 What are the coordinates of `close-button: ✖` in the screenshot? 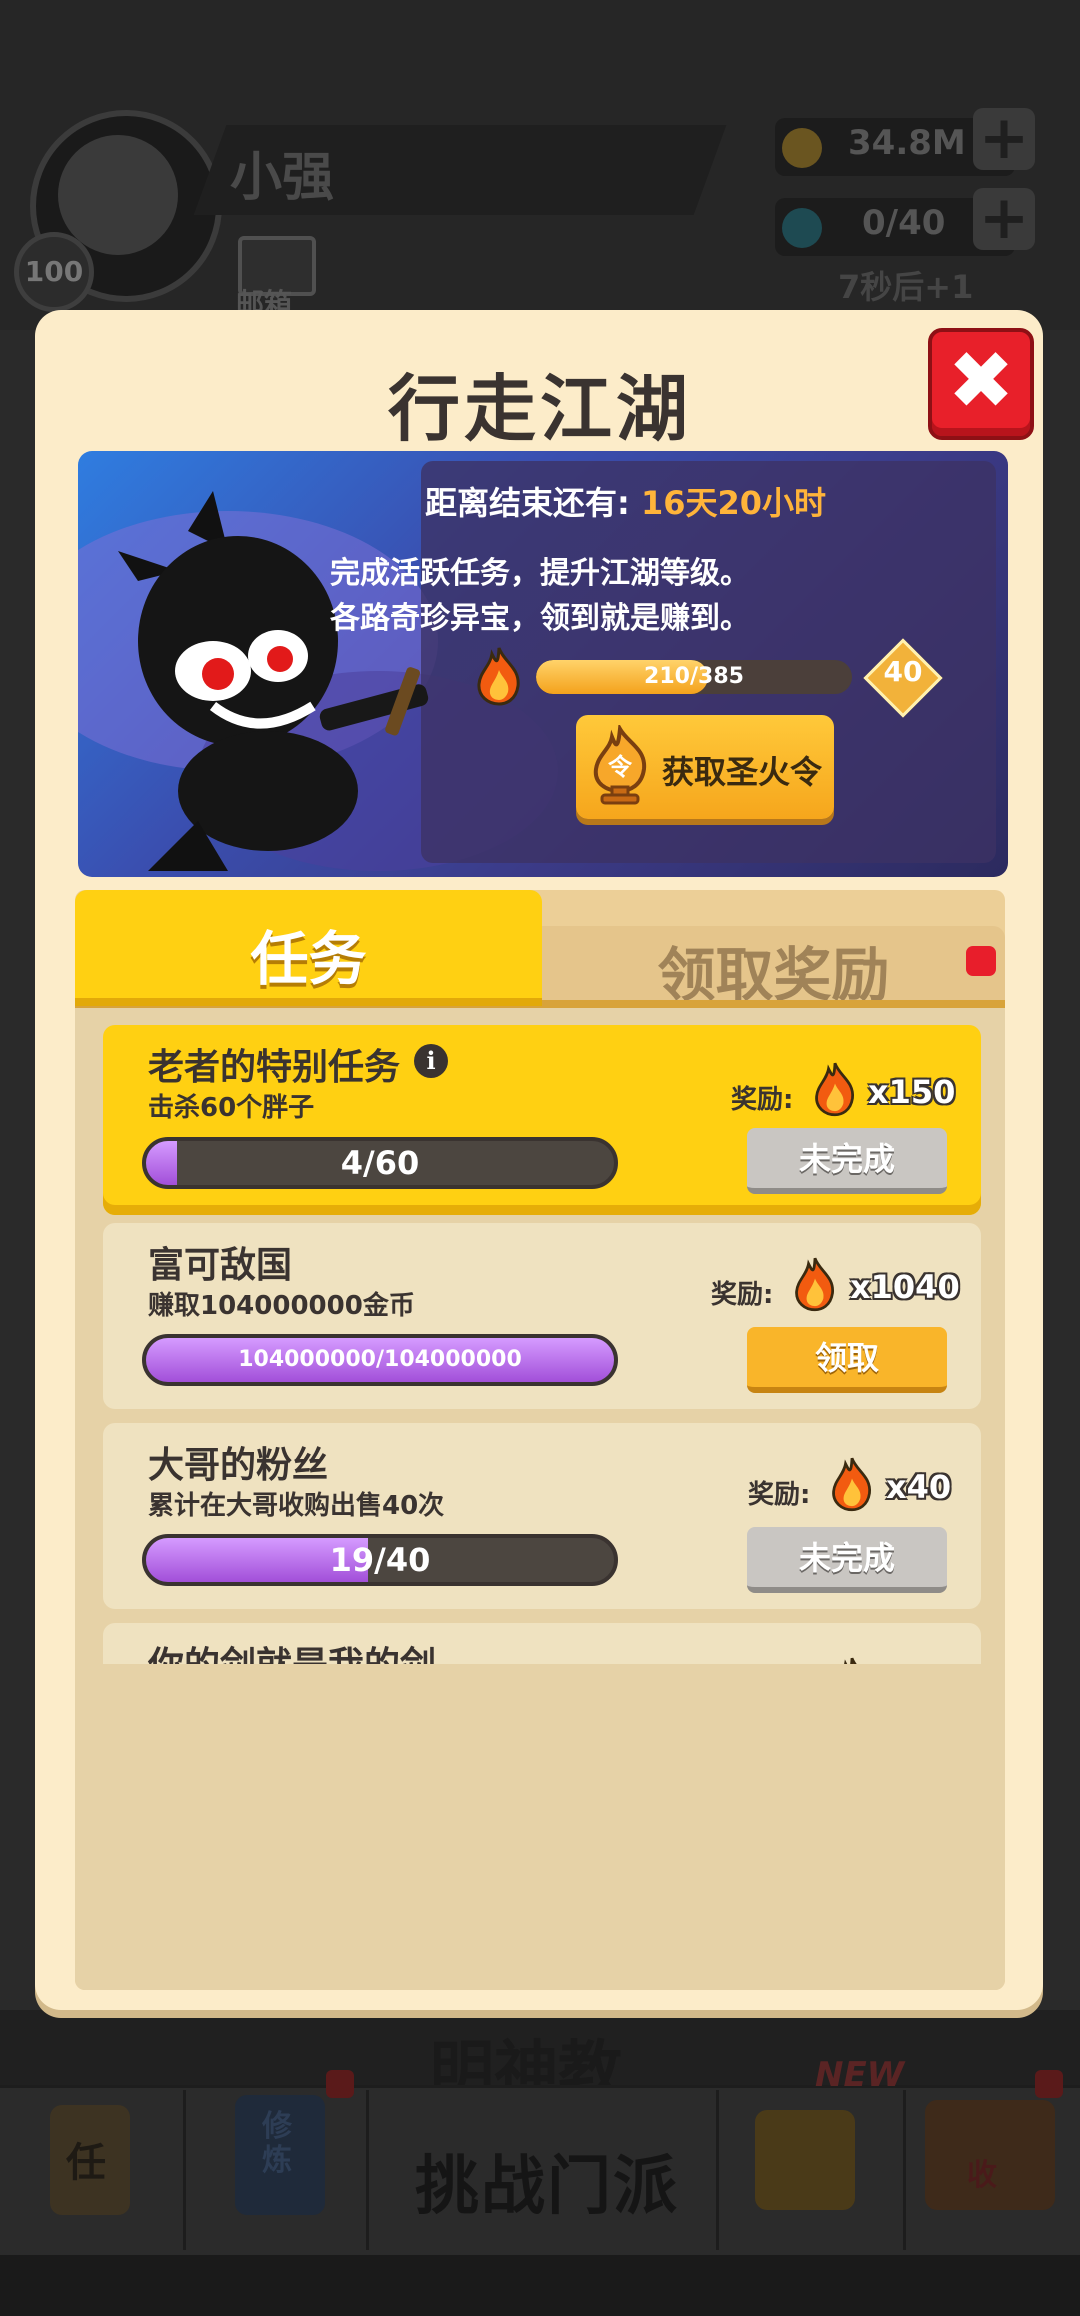 It's located at (981, 384).